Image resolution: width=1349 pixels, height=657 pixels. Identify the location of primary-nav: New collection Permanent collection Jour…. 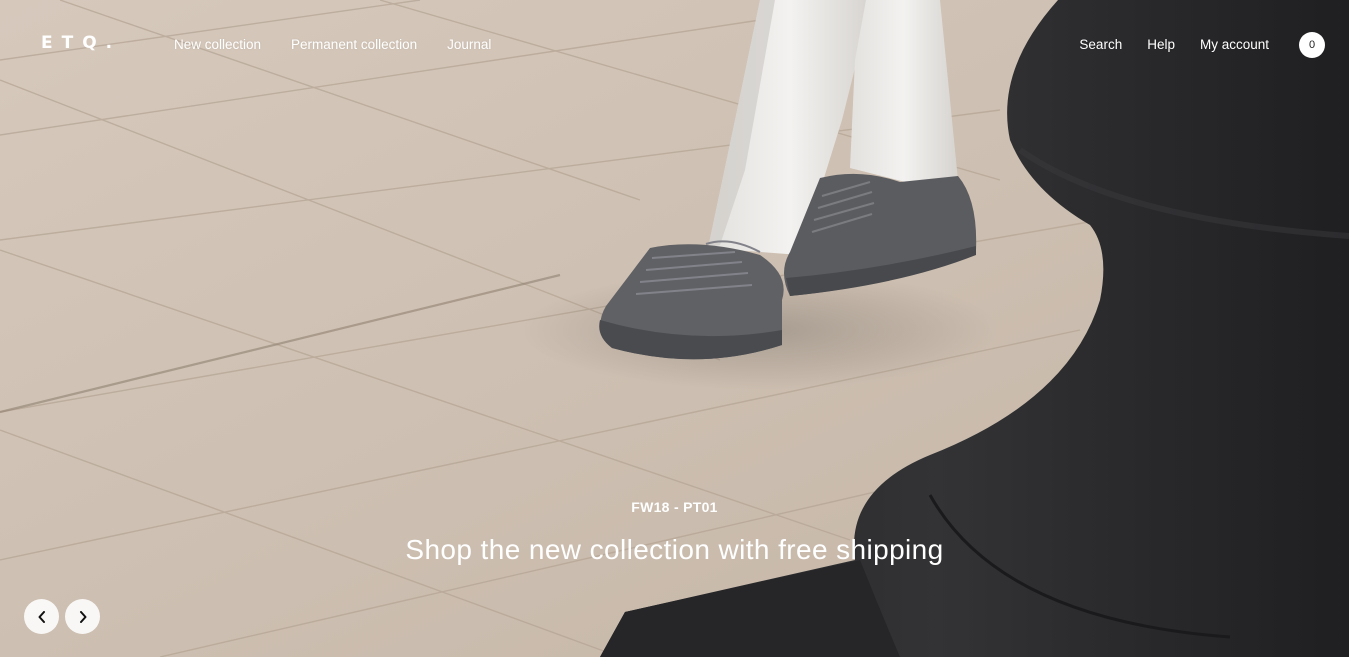
(332, 44).